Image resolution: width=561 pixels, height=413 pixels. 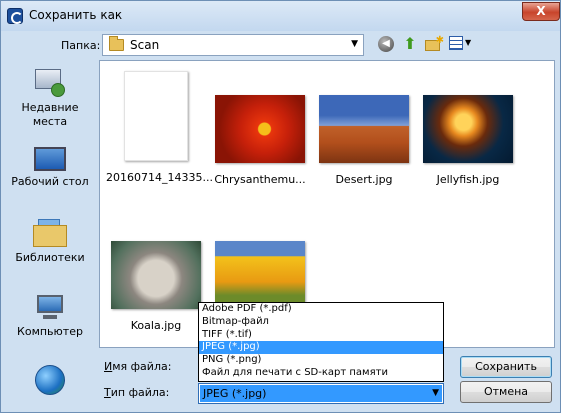 What do you see at coordinates (321, 322) in the screenshot?
I see `file-type-option: Bitmap-файл` at bounding box center [321, 322].